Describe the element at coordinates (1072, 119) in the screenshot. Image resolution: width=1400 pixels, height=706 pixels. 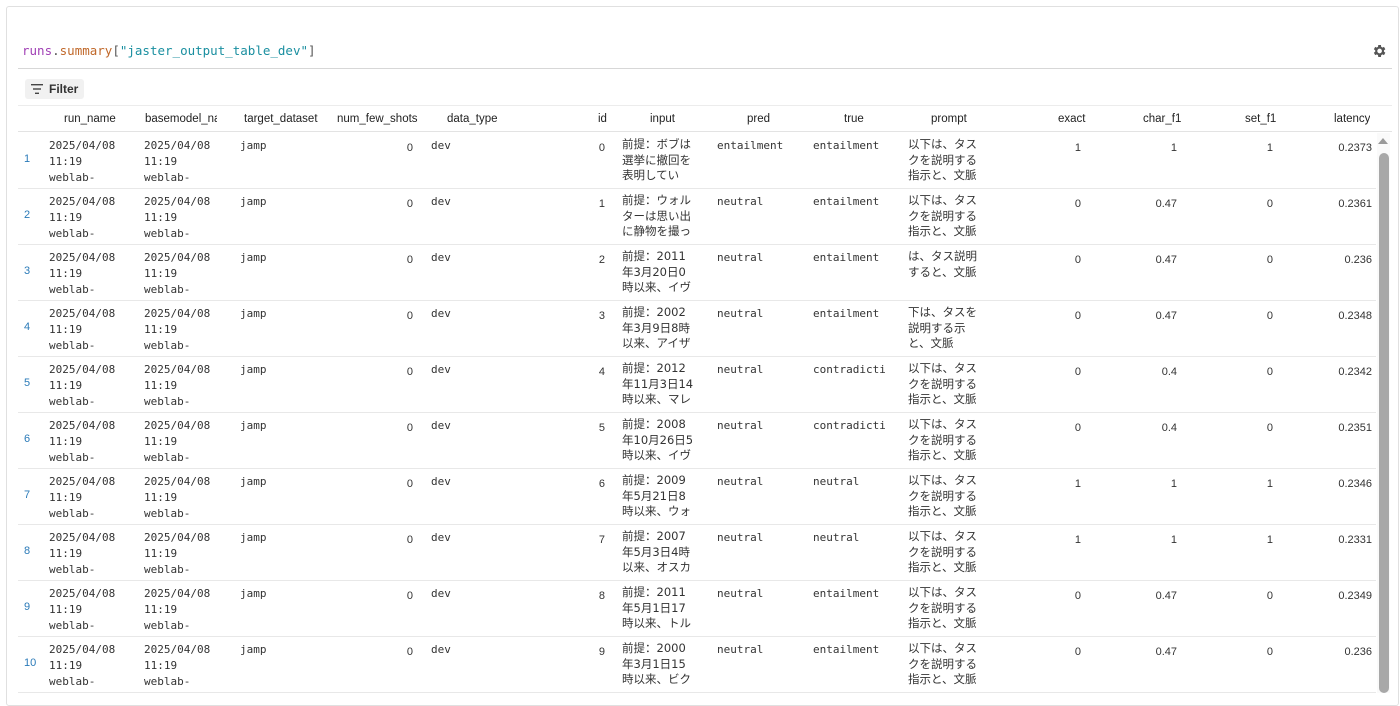
I see `column-header-exact: exact` at that location.